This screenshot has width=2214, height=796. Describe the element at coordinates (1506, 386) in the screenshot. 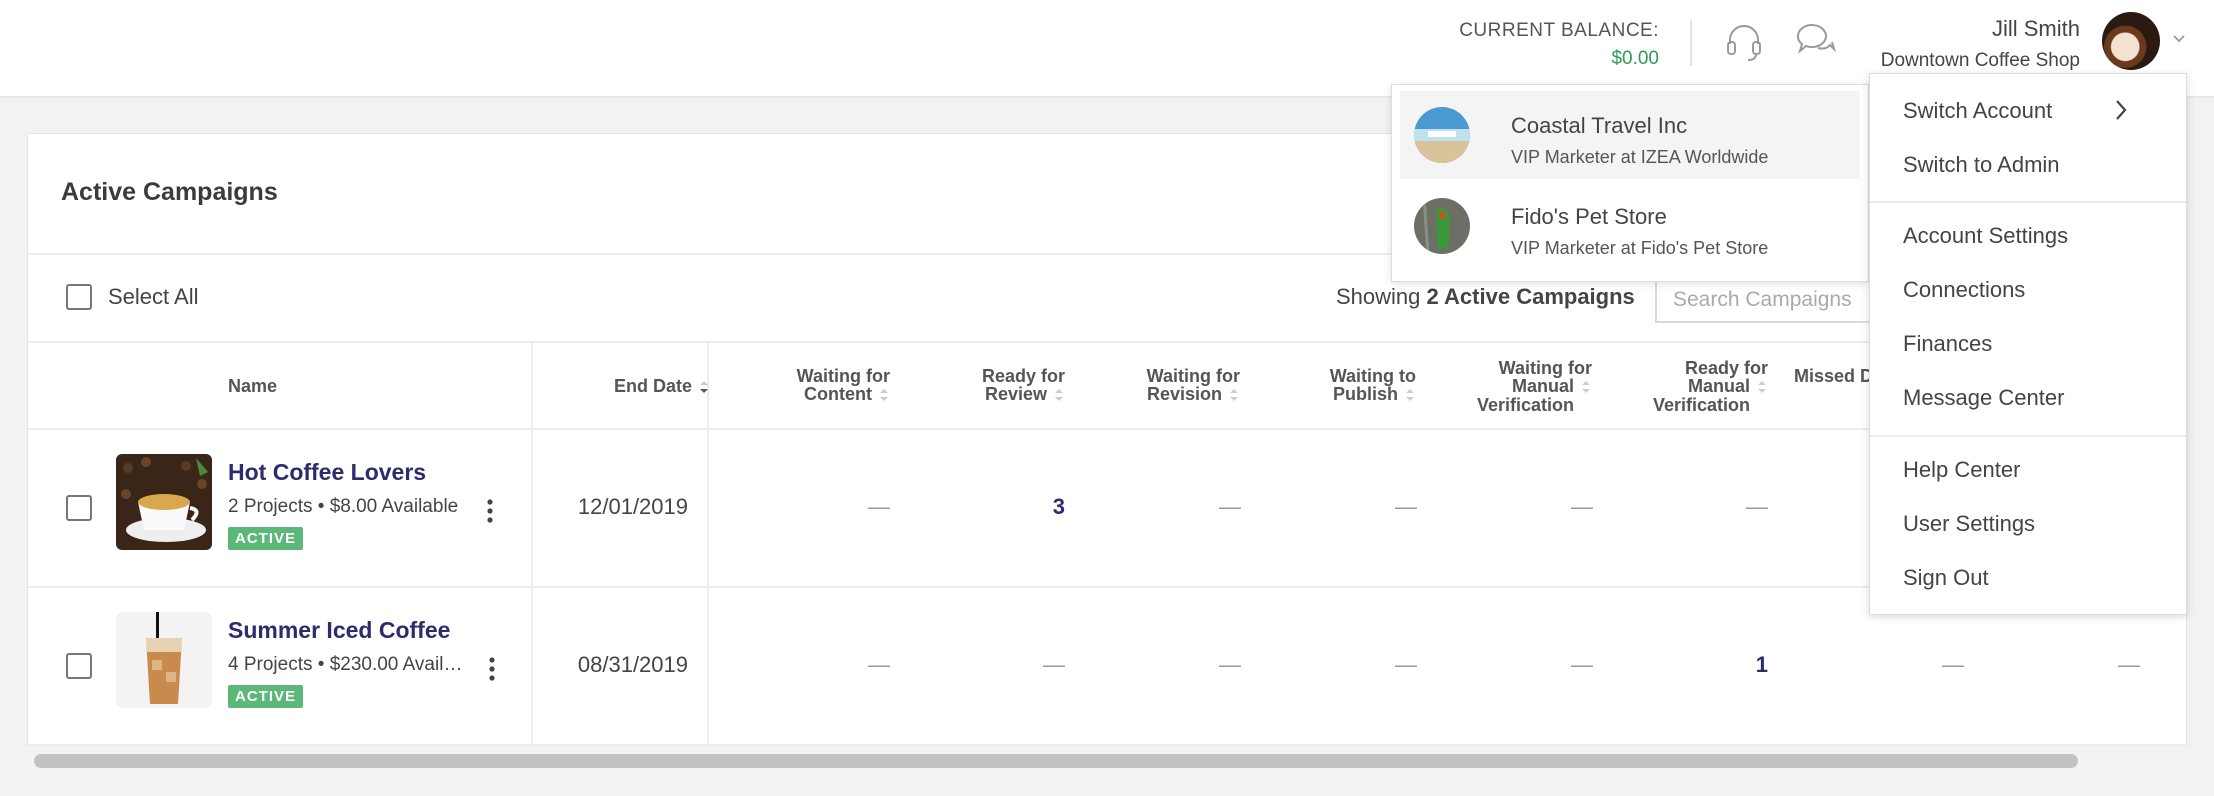

I see `col-waiting-manual-verification: Waiting for Manual Verification` at that location.